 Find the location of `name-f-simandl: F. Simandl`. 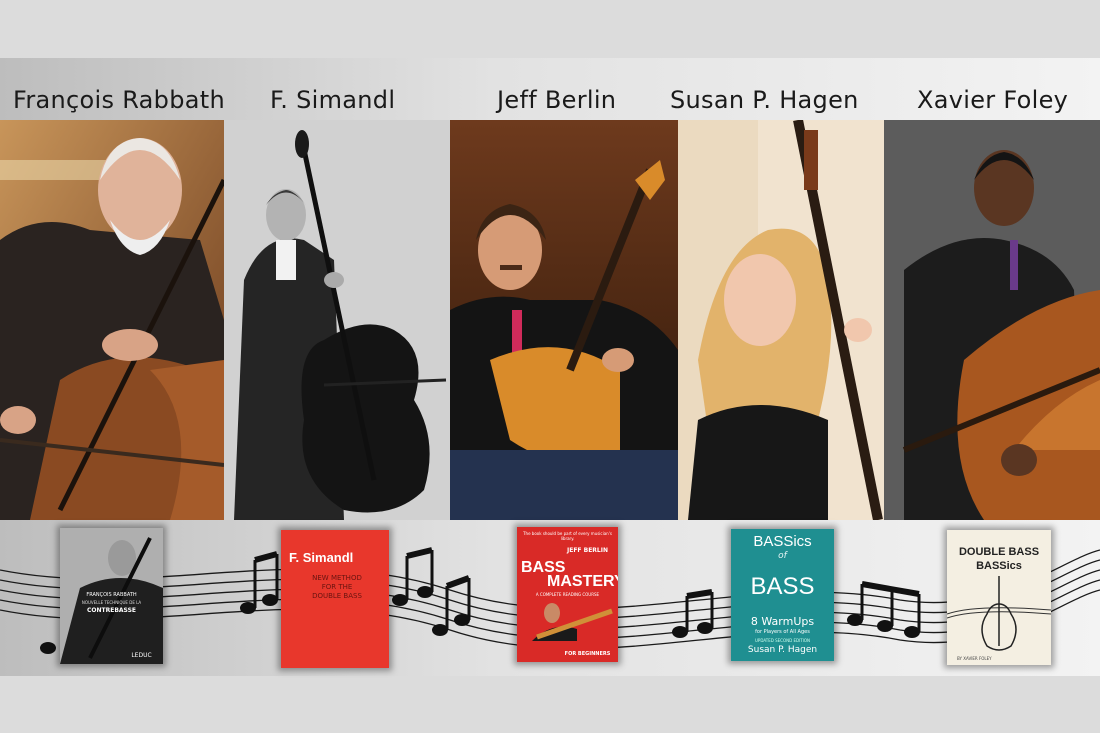

name-f-simandl: F. Simandl is located at coordinates (333, 100).